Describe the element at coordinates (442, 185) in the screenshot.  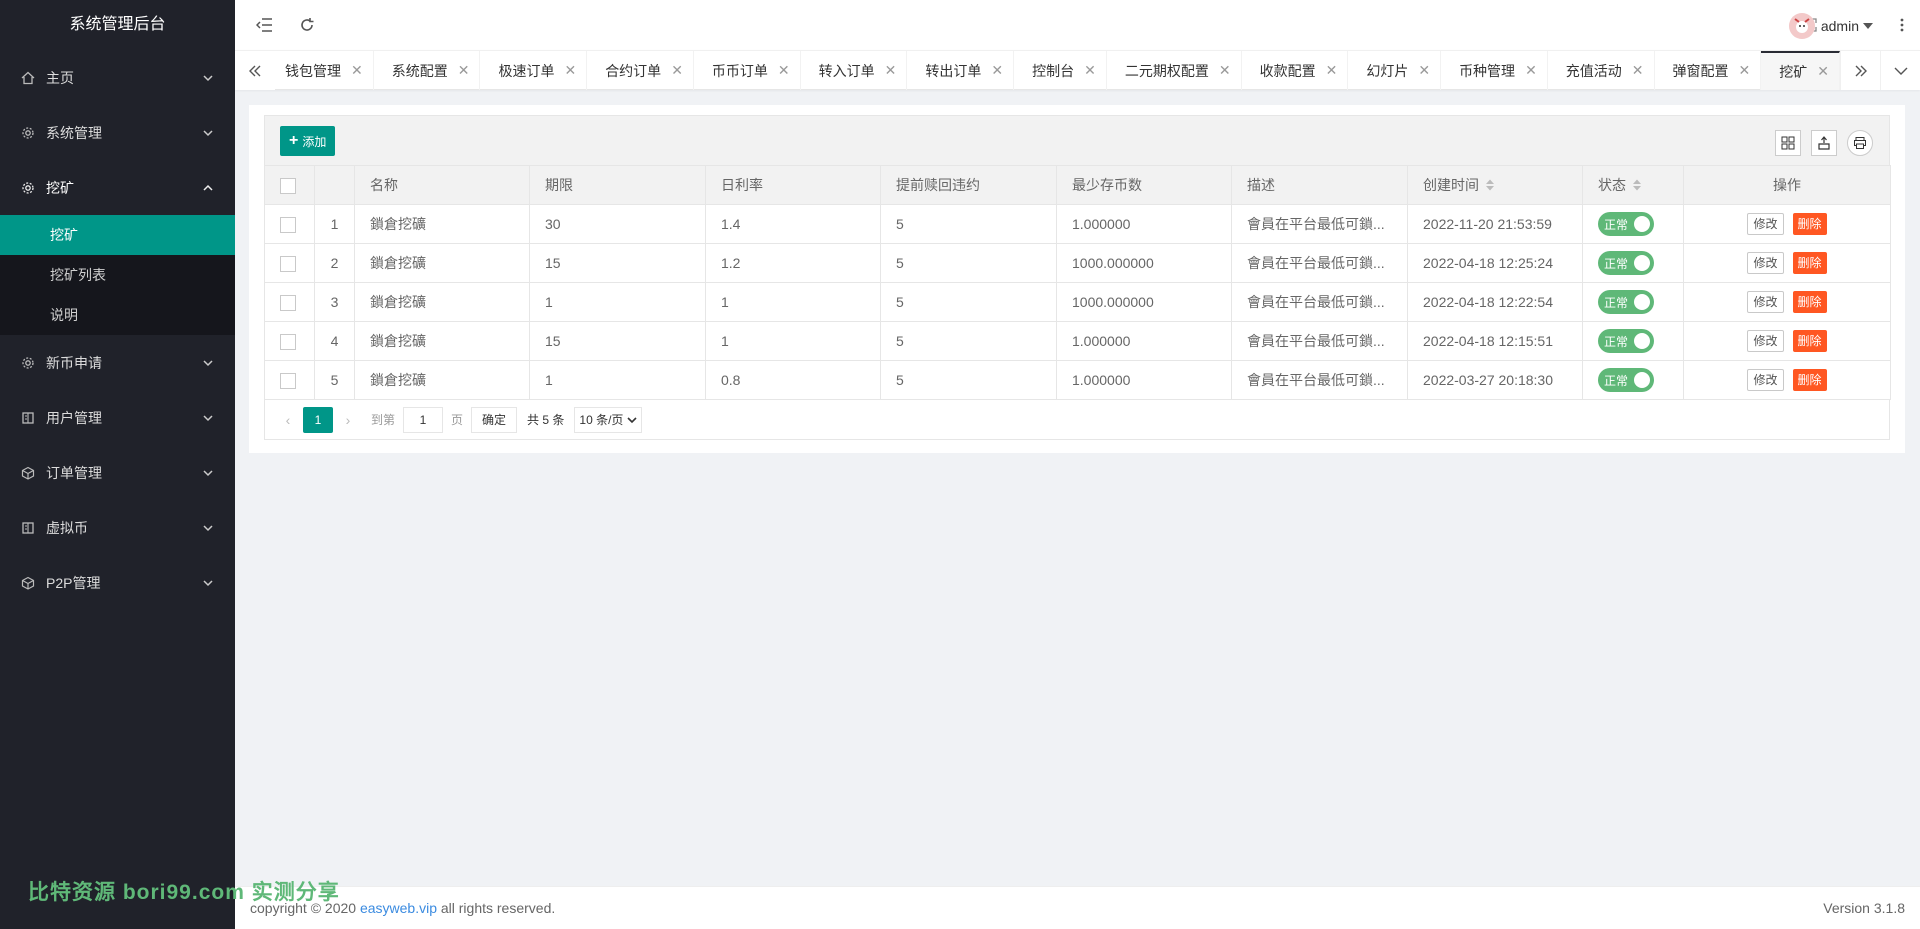
I see `column-header-name: 名称` at that location.